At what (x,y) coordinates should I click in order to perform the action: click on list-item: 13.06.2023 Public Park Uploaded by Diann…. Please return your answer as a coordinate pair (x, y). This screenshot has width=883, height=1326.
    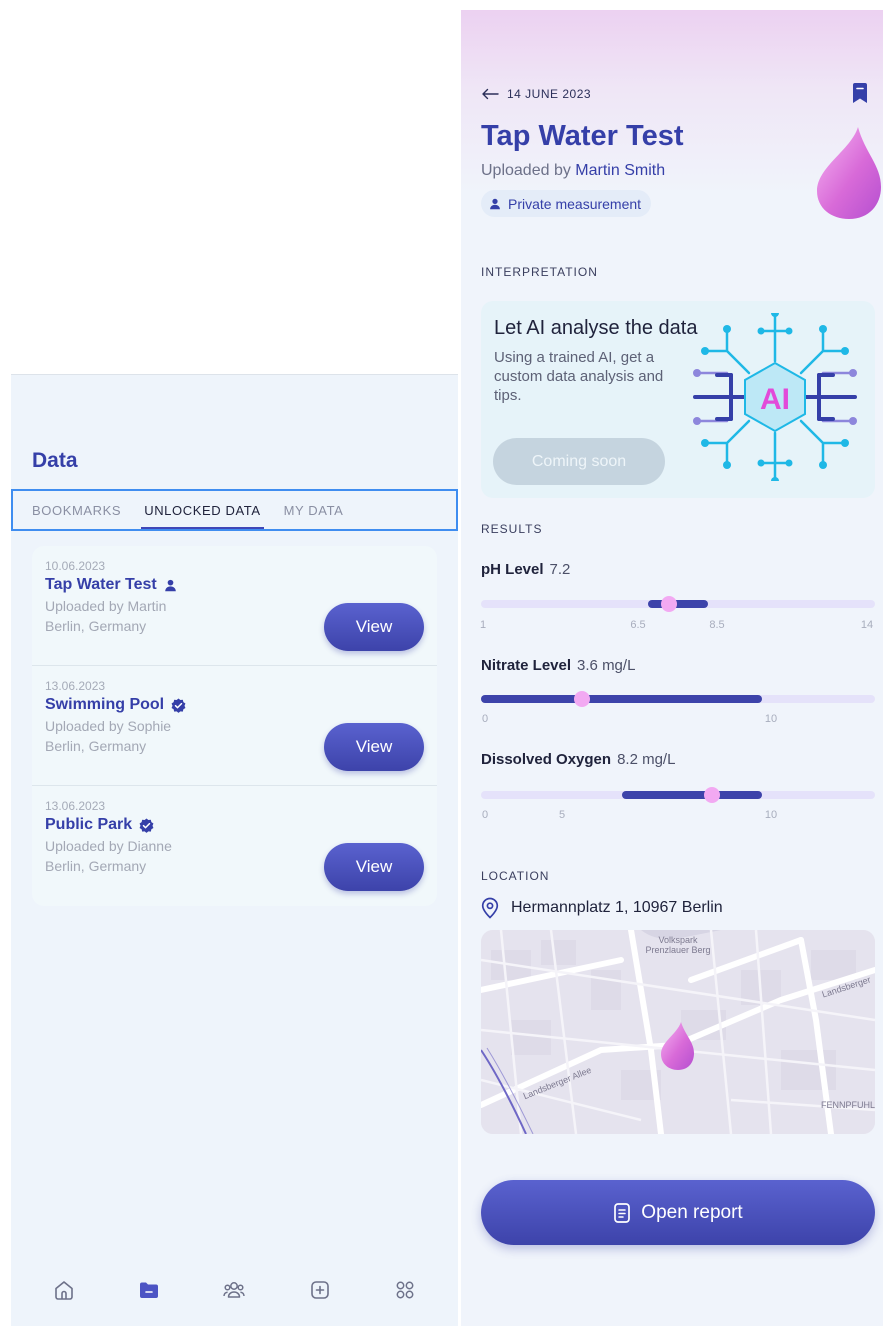
    Looking at the image, I should click on (234, 846).